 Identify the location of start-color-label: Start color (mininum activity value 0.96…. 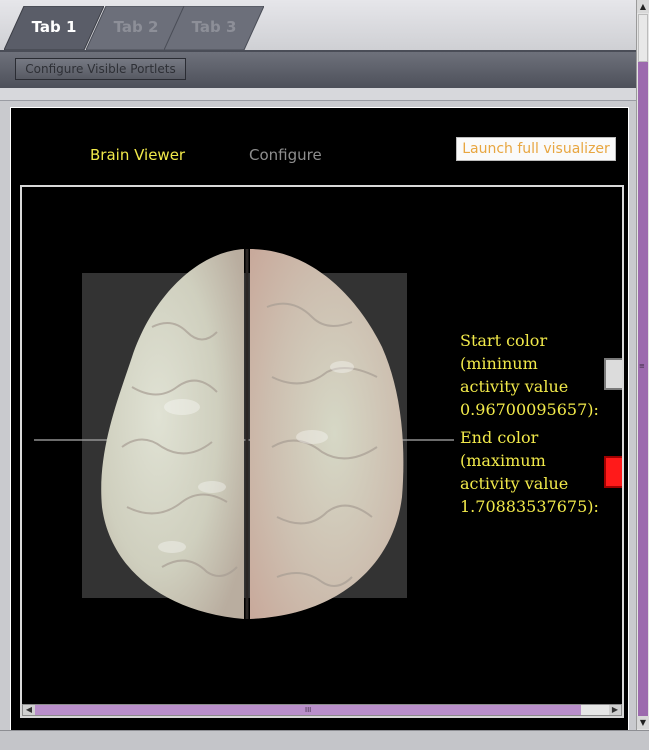
(529, 375).